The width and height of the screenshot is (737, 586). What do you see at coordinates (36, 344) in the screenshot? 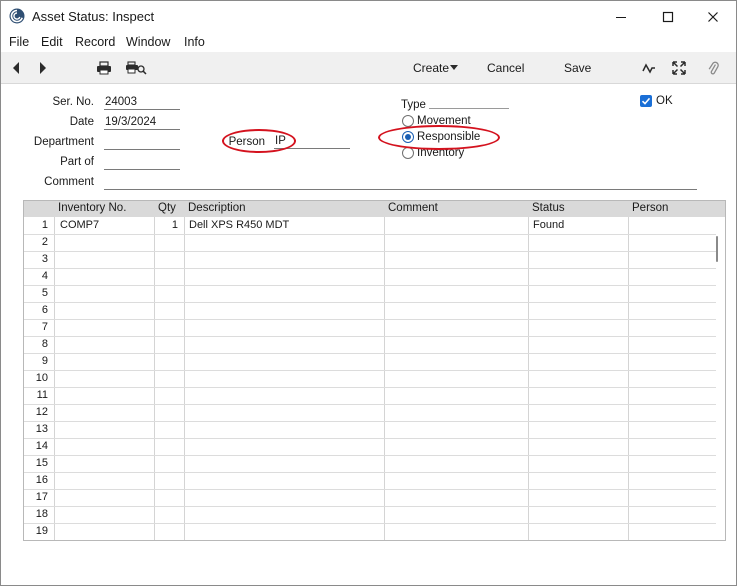
I see `row-number: 8` at bounding box center [36, 344].